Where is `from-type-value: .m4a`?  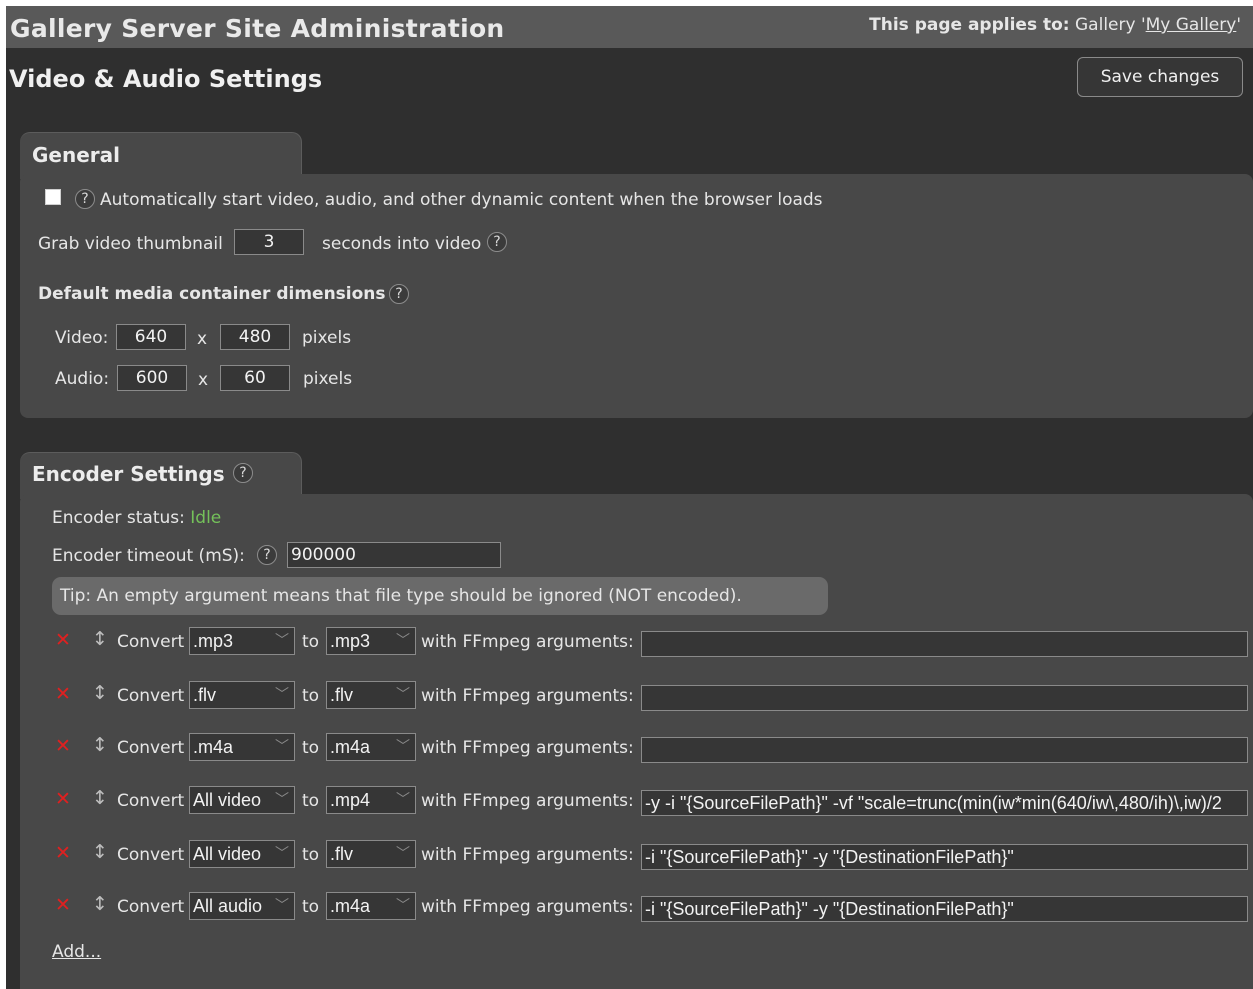
from-type-value: .m4a is located at coordinates (213, 747).